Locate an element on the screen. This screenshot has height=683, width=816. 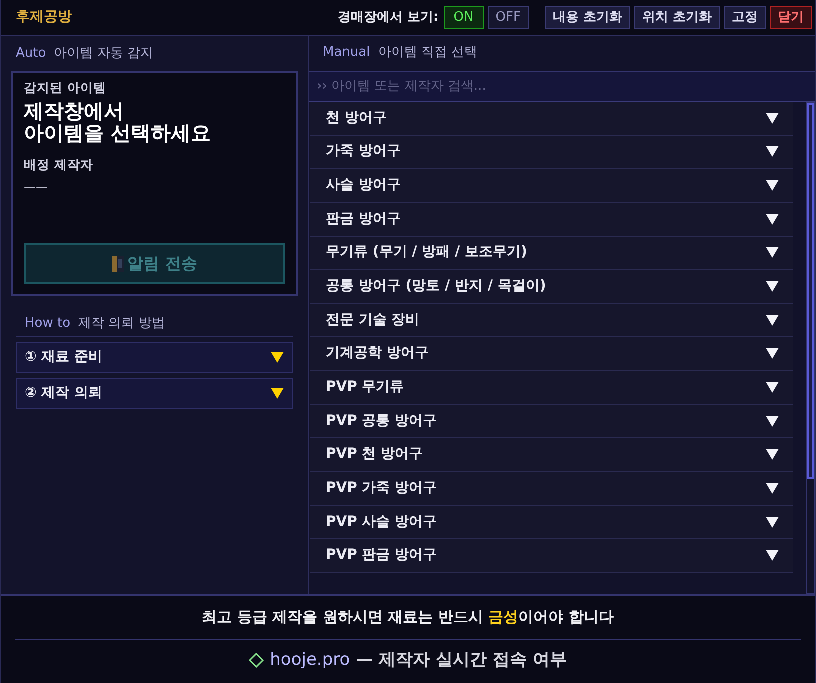
category-item: PVP 무기류 is located at coordinates (551, 388).